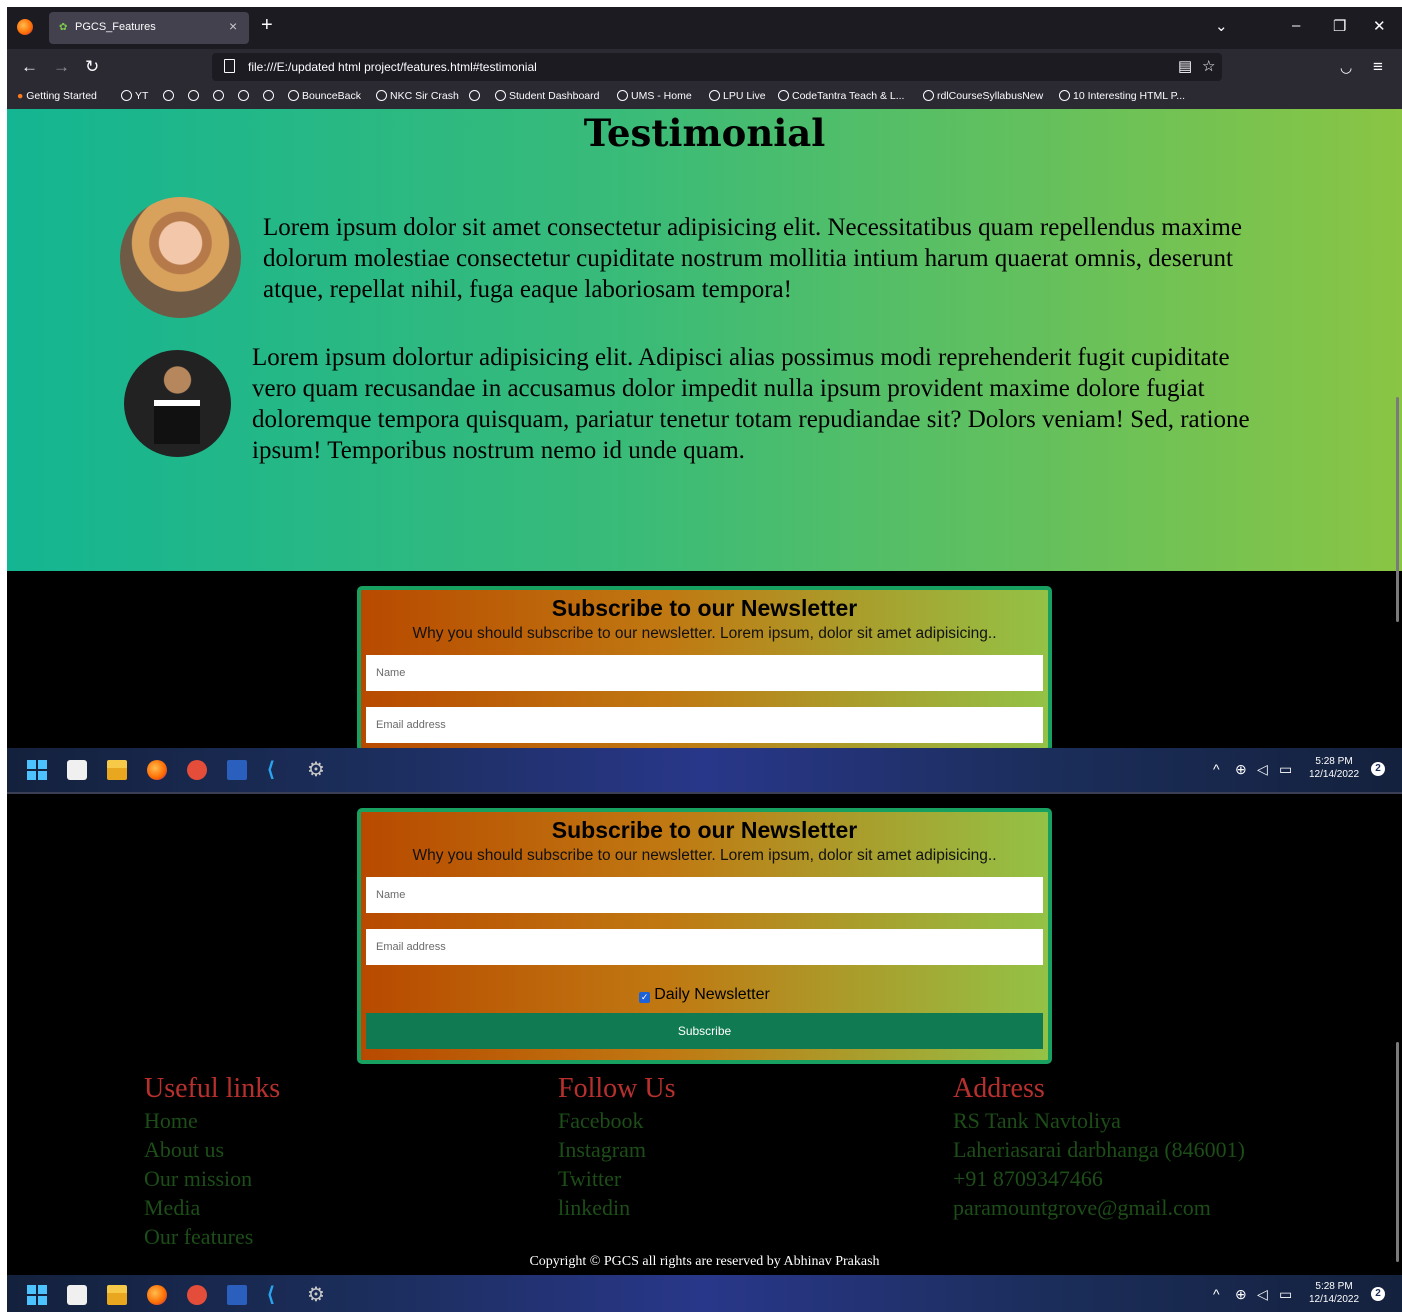 The image size is (1402, 1312). What do you see at coordinates (645, 997) in the screenshot?
I see `checkbox-checked-icon: ✓` at bounding box center [645, 997].